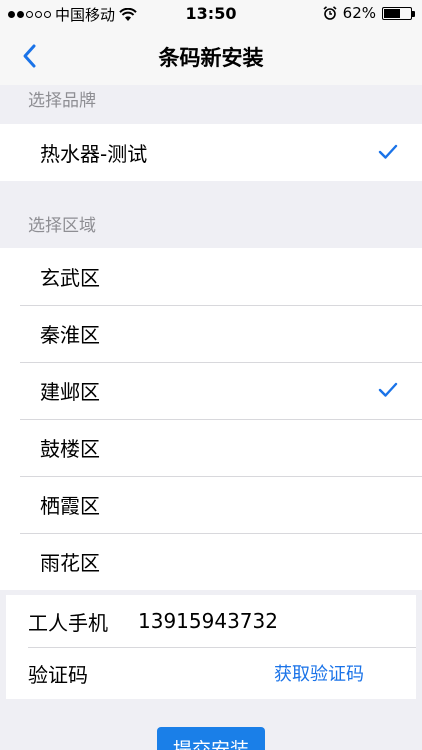 This screenshot has height=750, width=422. Describe the element at coordinates (62, 226) in the screenshot. I see `region-section-header: 选择区域` at that location.